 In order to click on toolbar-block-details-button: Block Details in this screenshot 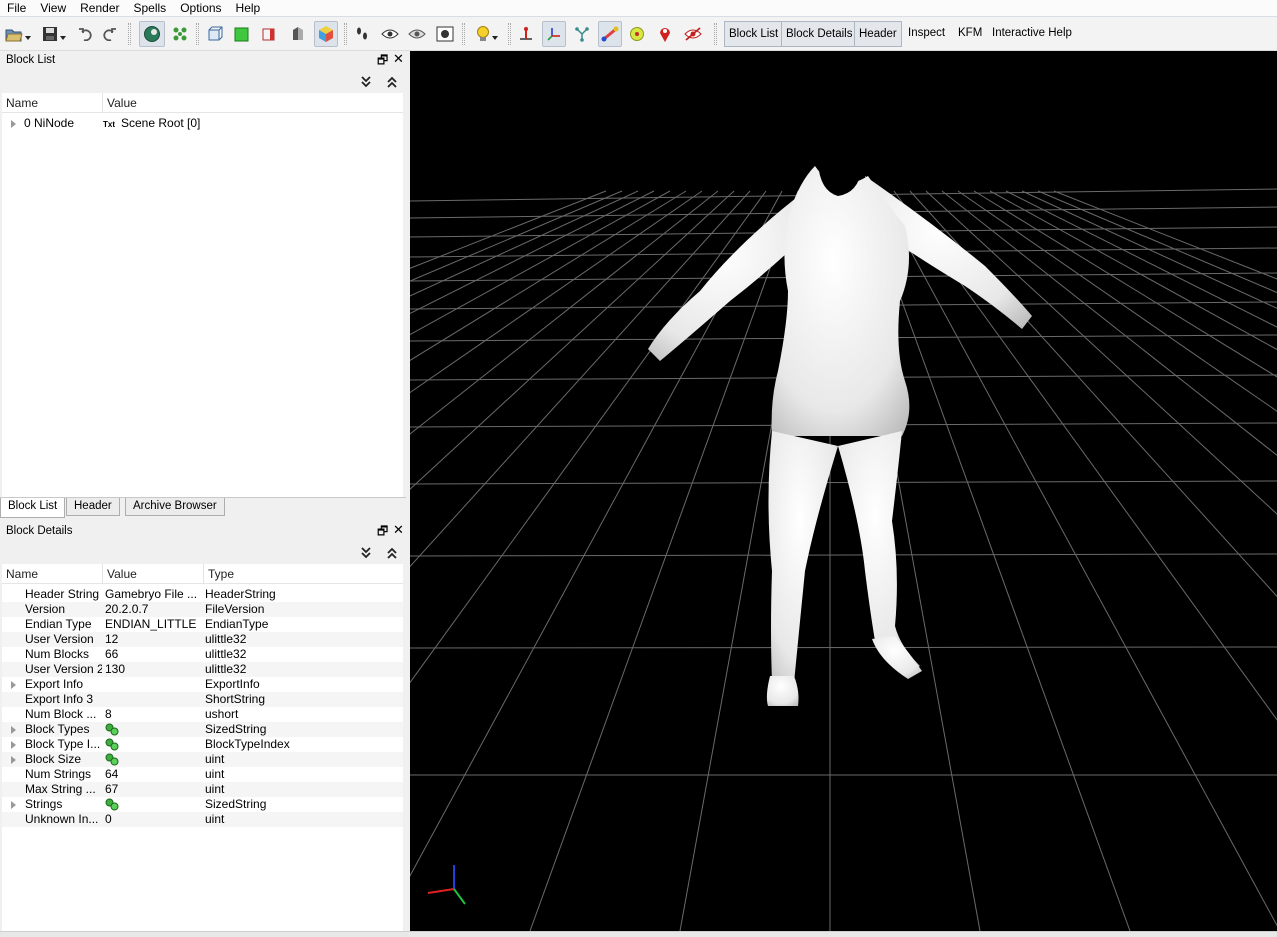, I will do `click(819, 34)`.